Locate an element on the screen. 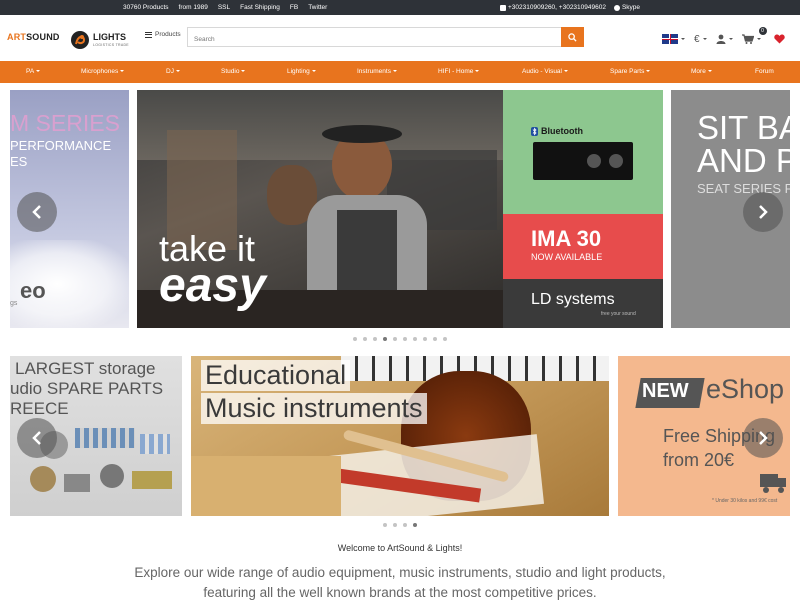  banner-spare-line3: REECE is located at coordinates (39, 408).